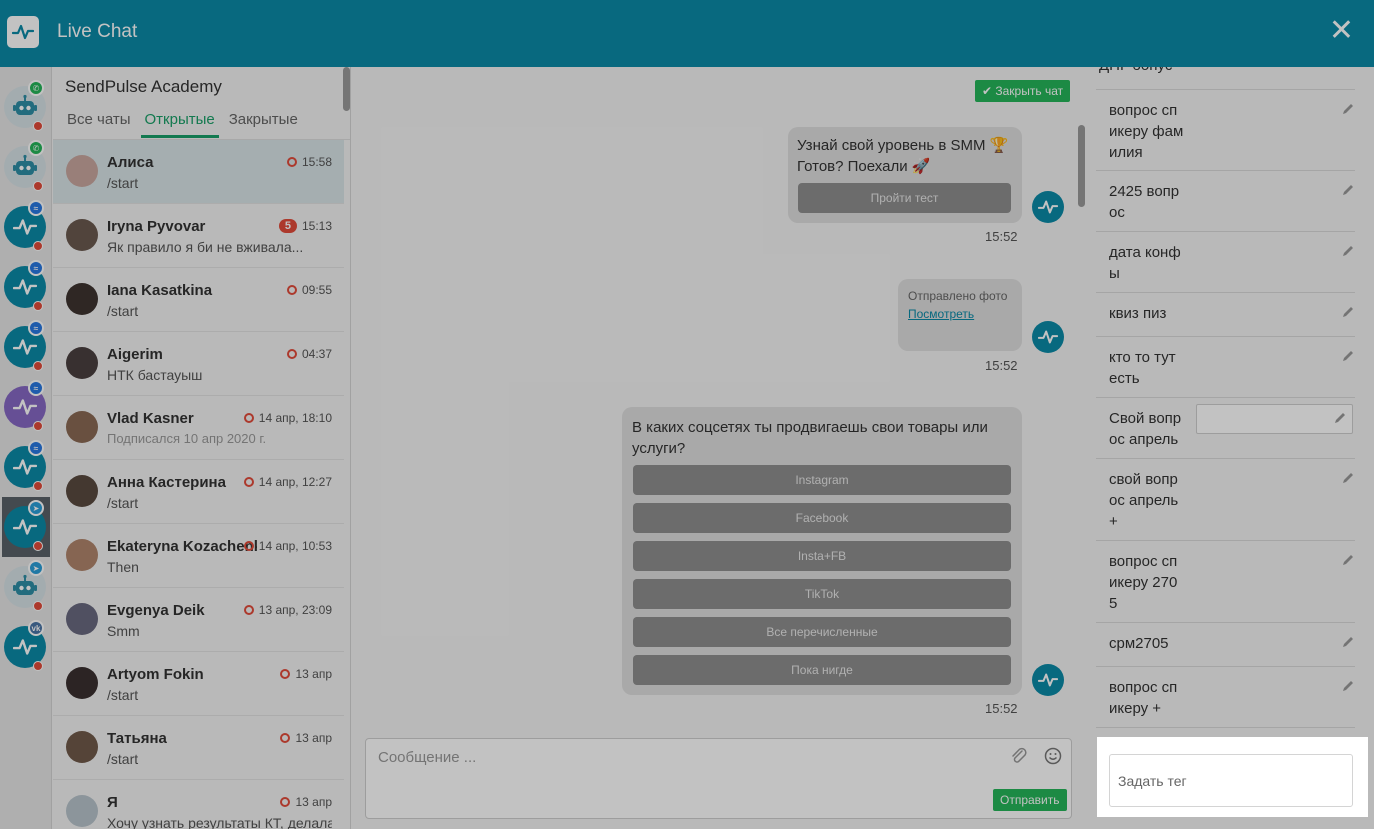  Describe the element at coordinates (99, 123) in the screenshot. I see `tab-all-chats: Все чаты` at that location.